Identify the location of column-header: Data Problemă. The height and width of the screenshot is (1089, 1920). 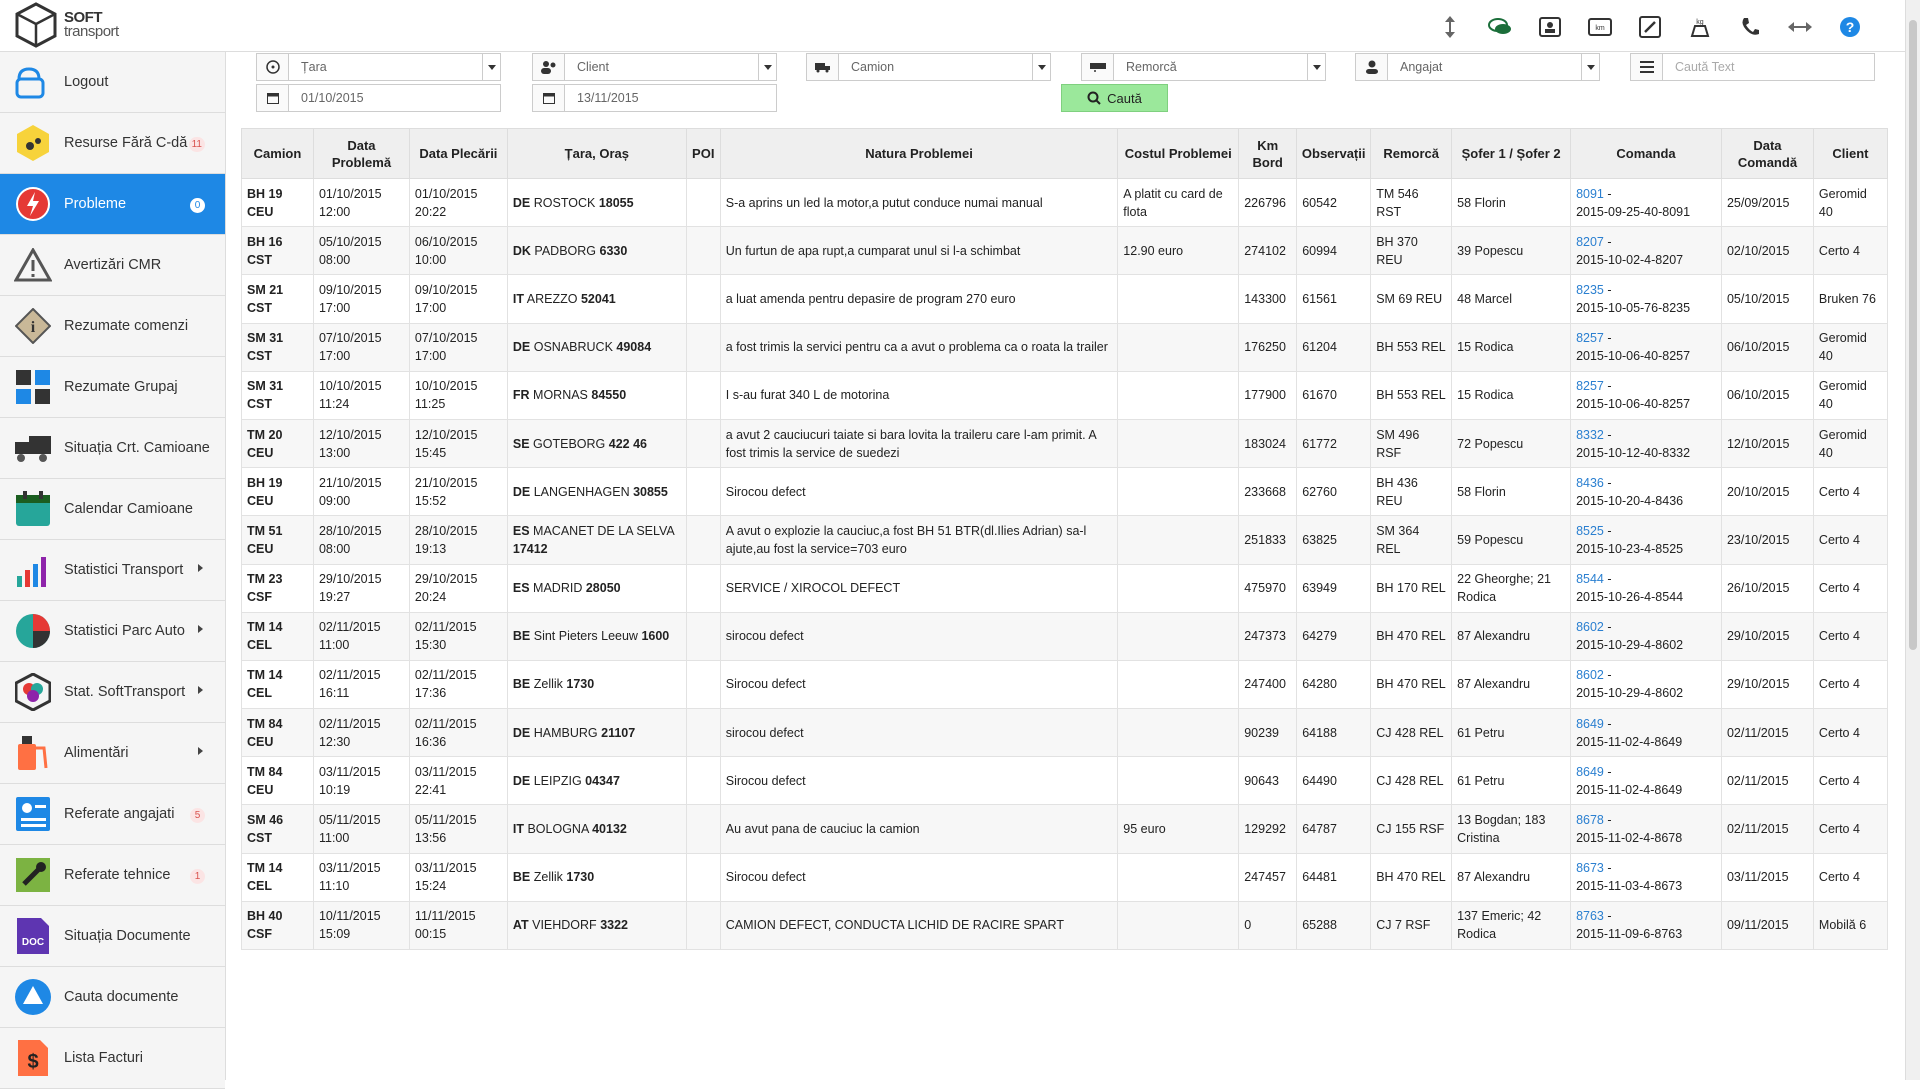
(361, 153).